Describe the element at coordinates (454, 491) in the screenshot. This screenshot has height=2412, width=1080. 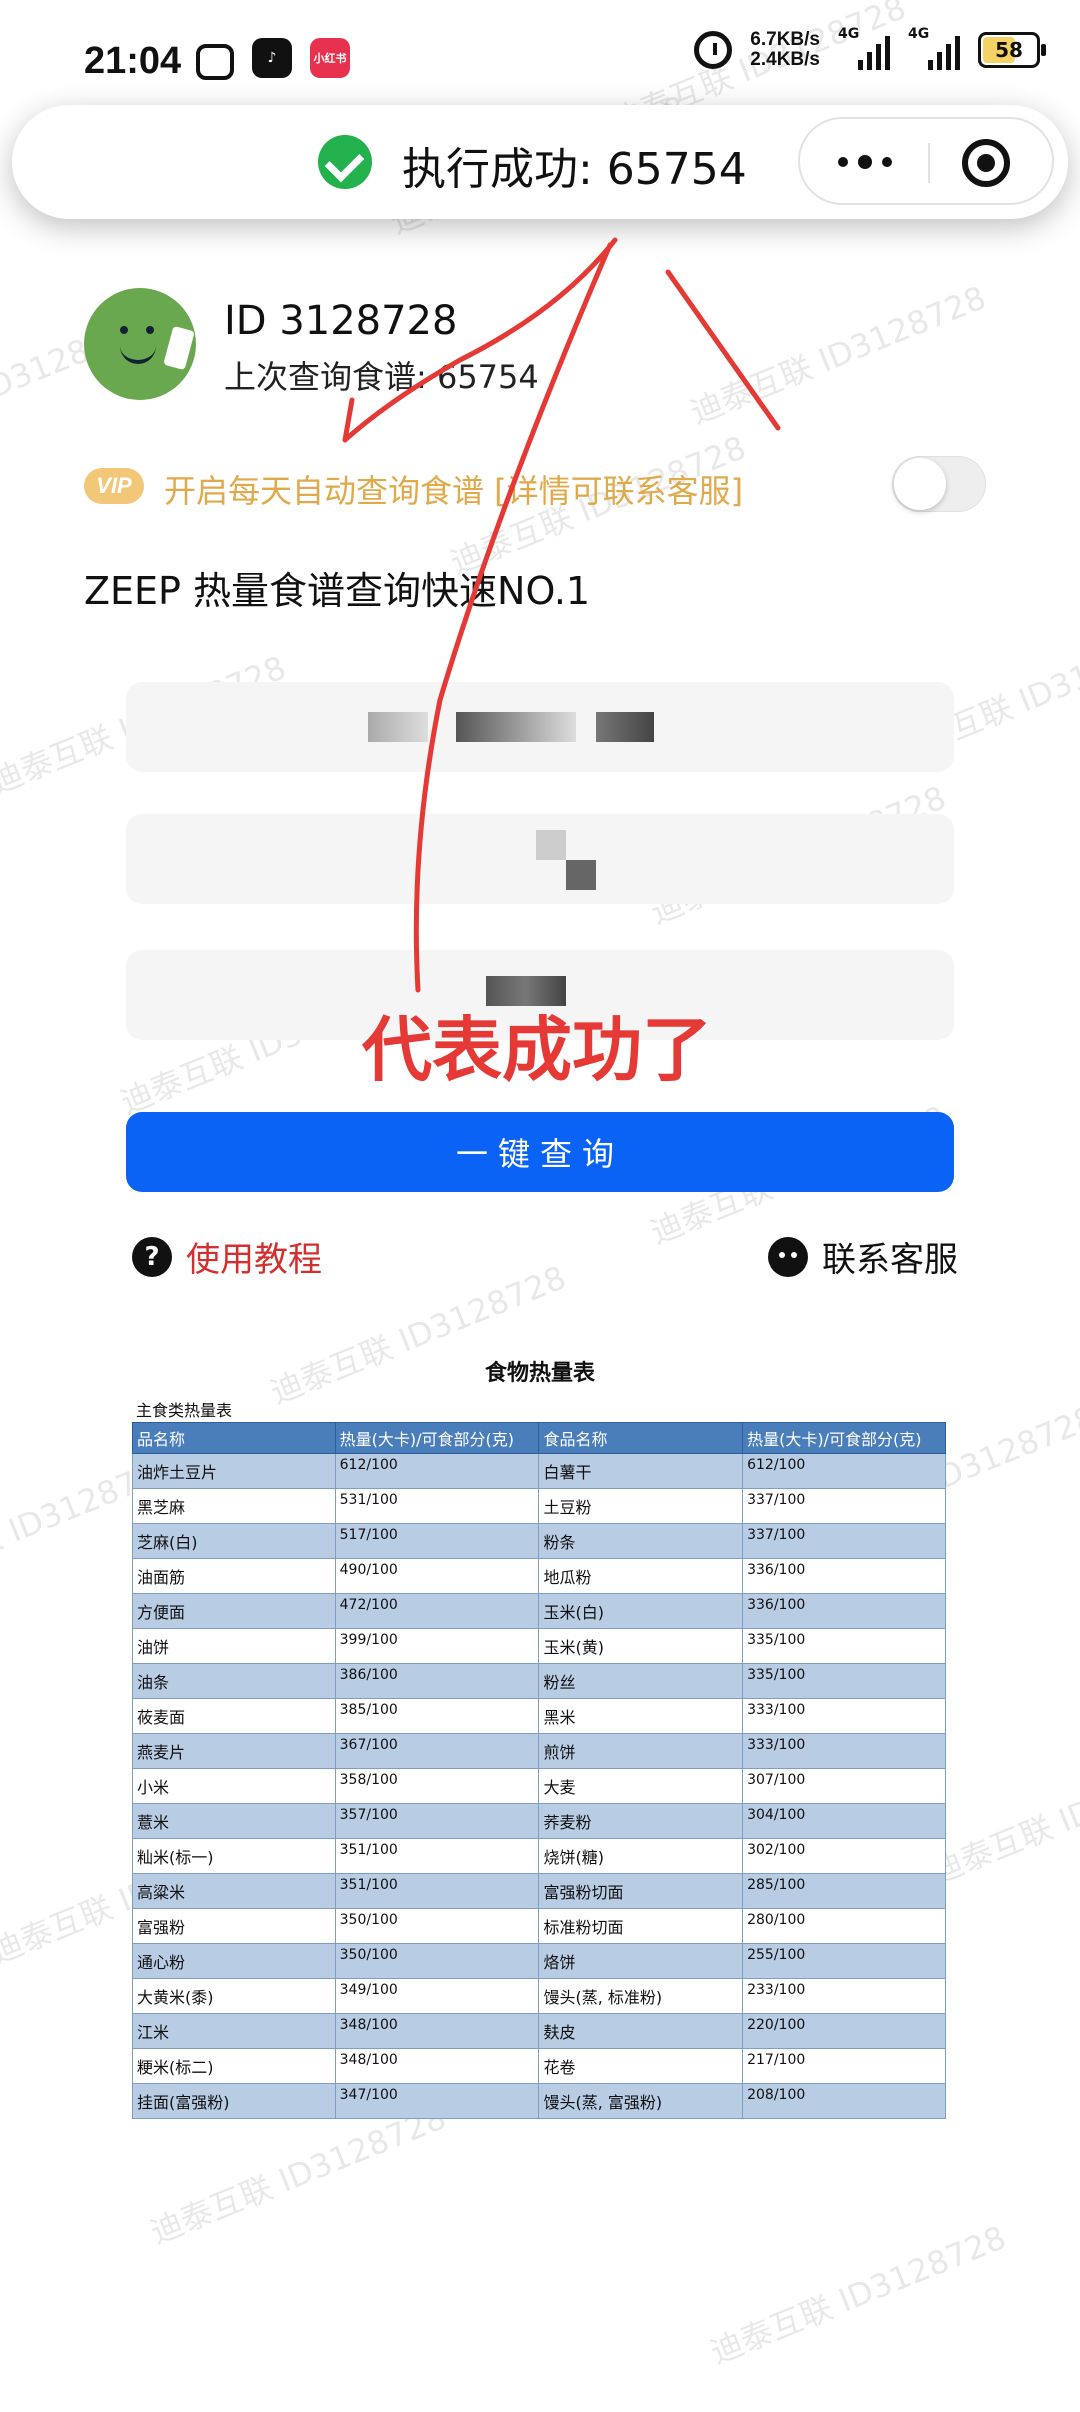
I see `vip-auto-query-text: 开启每天自动查询食谱 [详情可联系客服]` at that location.